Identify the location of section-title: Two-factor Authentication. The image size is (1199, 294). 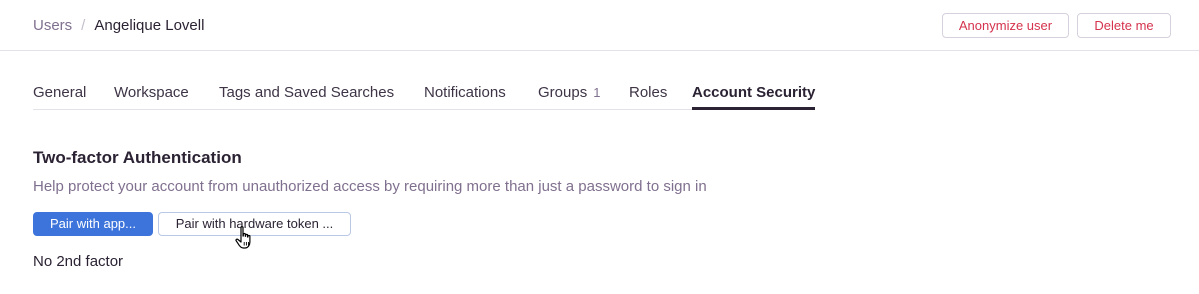
(137, 157).